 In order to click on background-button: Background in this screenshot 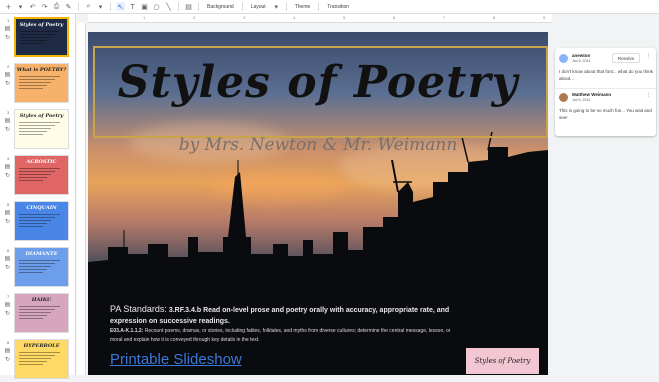, I will do `click(220, 7)`.